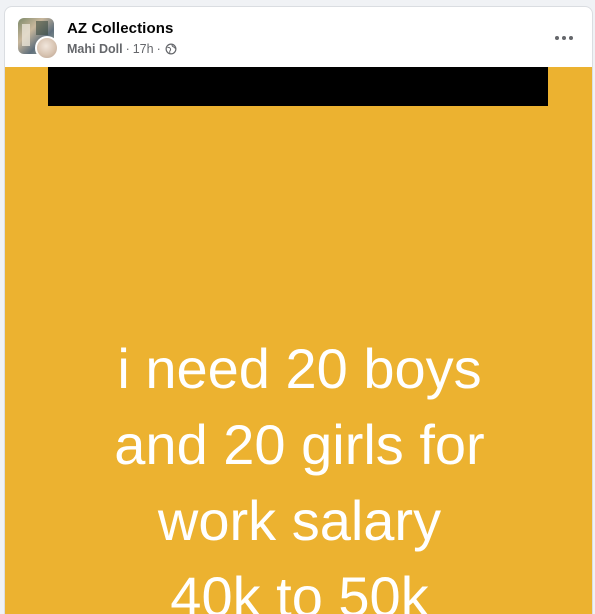 This screenshot has width=595, height=614. Describe the element at coordinates (298, 37) in the screenshot. I see `post-header: AZ Collections Mahi Doll · 17h ·` at that location.